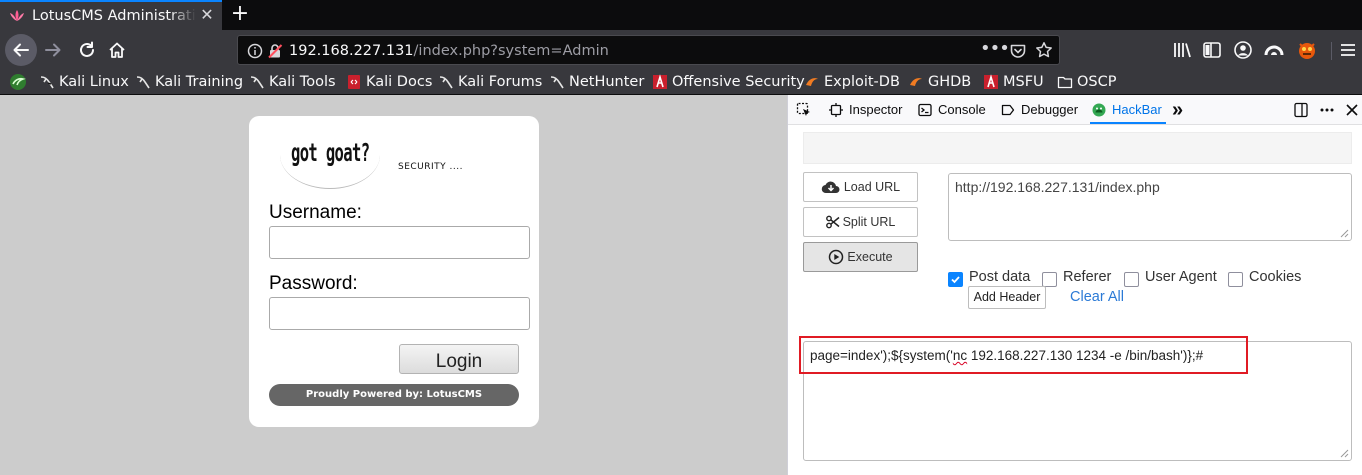  Describe the element at coordinates (1008, 109) in the screenshot. I see `debugger-icon` at that location.